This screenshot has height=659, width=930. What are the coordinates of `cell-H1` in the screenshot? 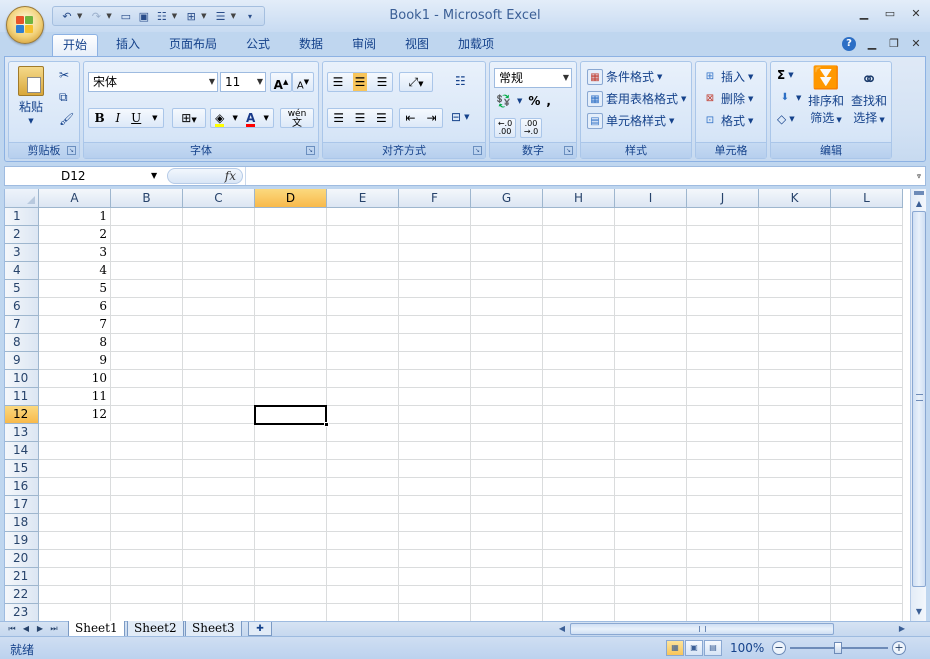 It's located at (579, 217).